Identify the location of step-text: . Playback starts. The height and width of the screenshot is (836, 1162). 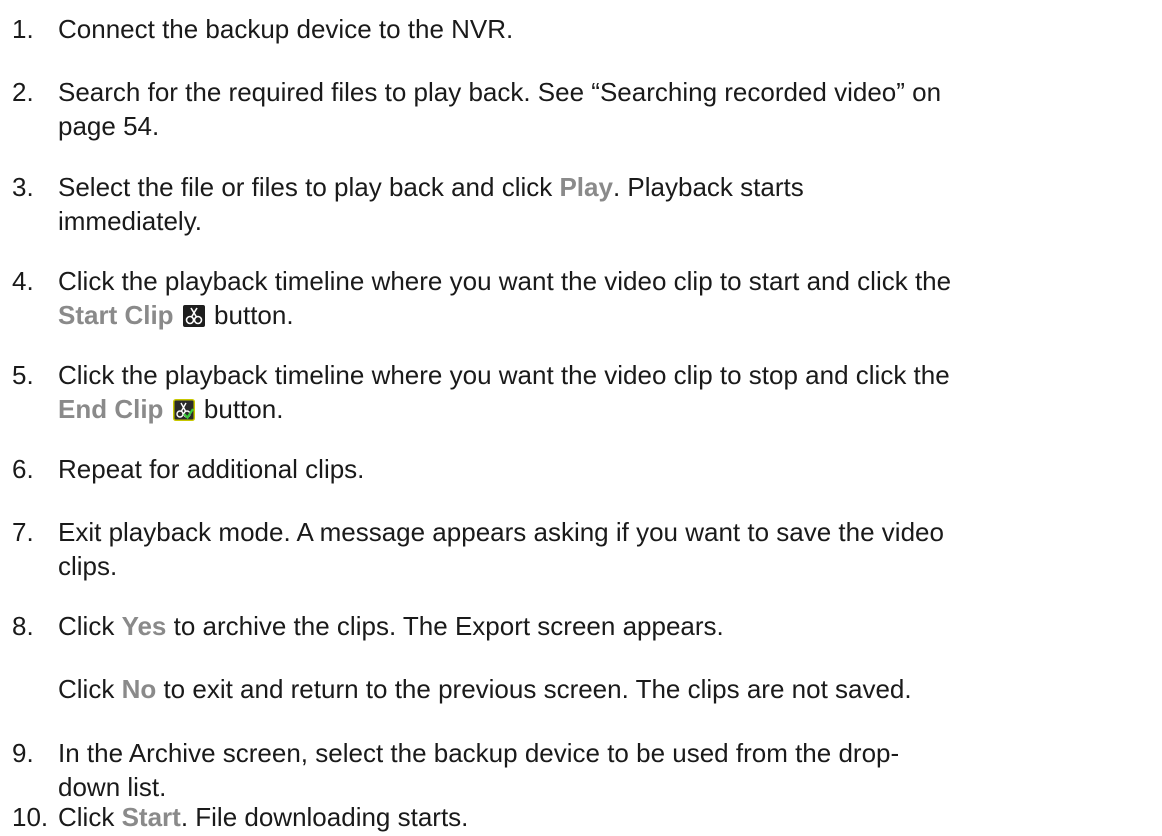
(708, 187).